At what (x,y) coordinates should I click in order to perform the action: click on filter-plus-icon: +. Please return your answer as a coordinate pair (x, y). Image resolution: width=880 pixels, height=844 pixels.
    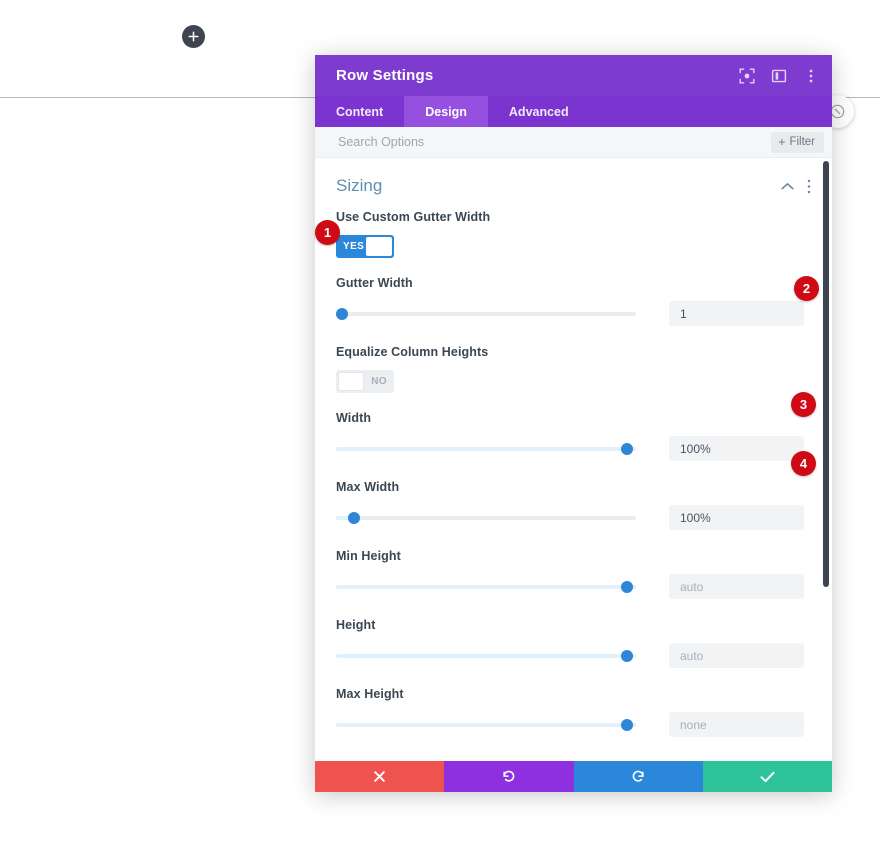
    Looking at the image, I should click on (782, 141).